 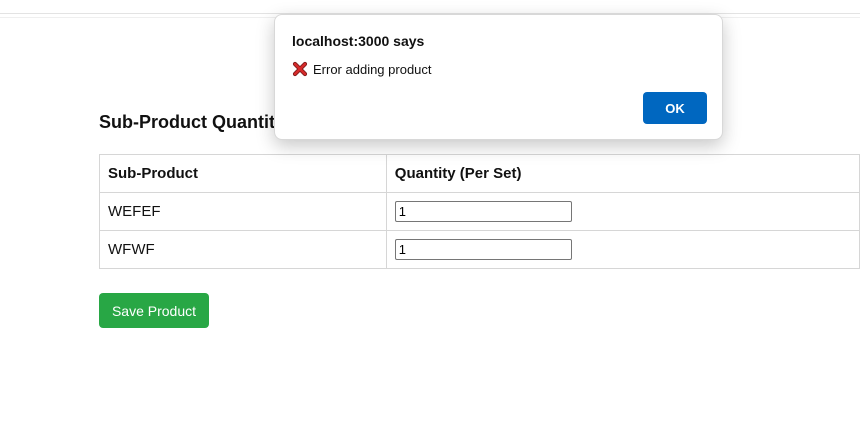 I want to click on table-header-row: Sub-Product Quantity (Per Set), so click(x=479, y=173).